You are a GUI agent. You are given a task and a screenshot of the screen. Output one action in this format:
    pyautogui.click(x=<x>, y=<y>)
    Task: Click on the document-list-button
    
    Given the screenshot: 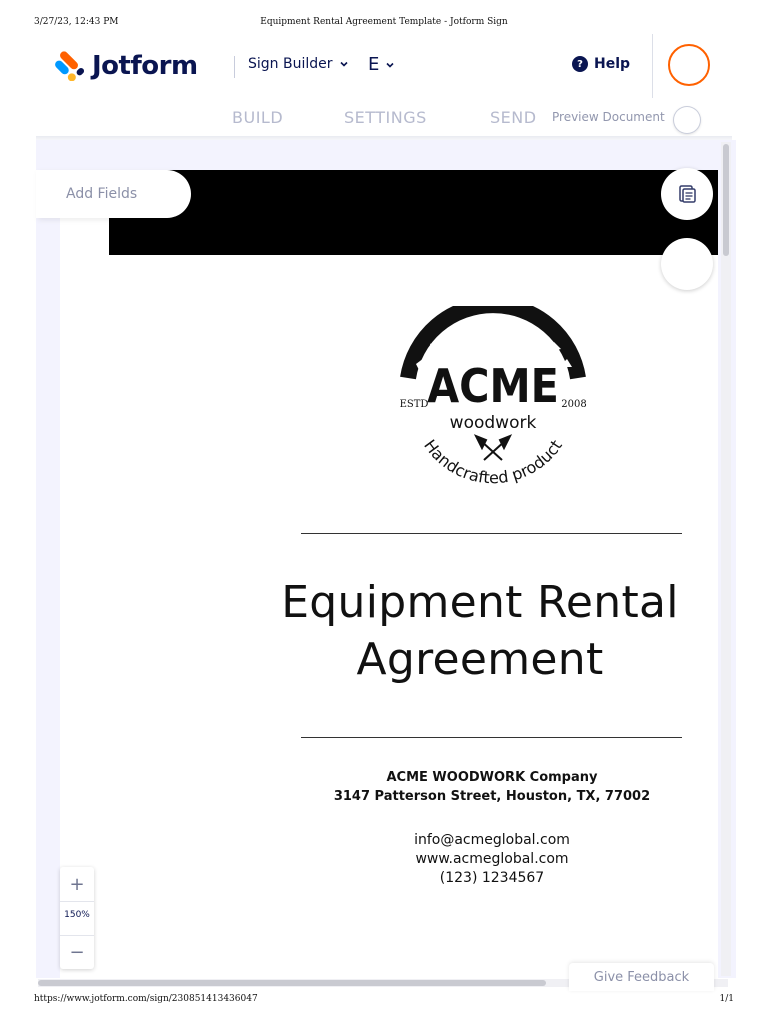 What is the action you would take?
    pyautogui.click(x=687, y=194)
    